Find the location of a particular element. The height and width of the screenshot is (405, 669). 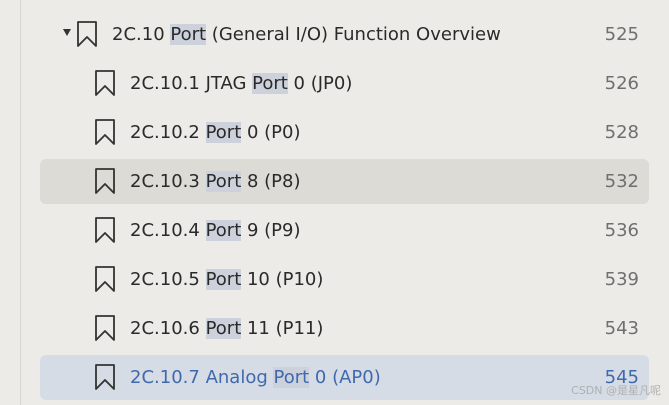

toc-item-2c-10-7: 2C.10.7 Analog Port 0 (AP0) 545 is located at coordinates (344, 377).